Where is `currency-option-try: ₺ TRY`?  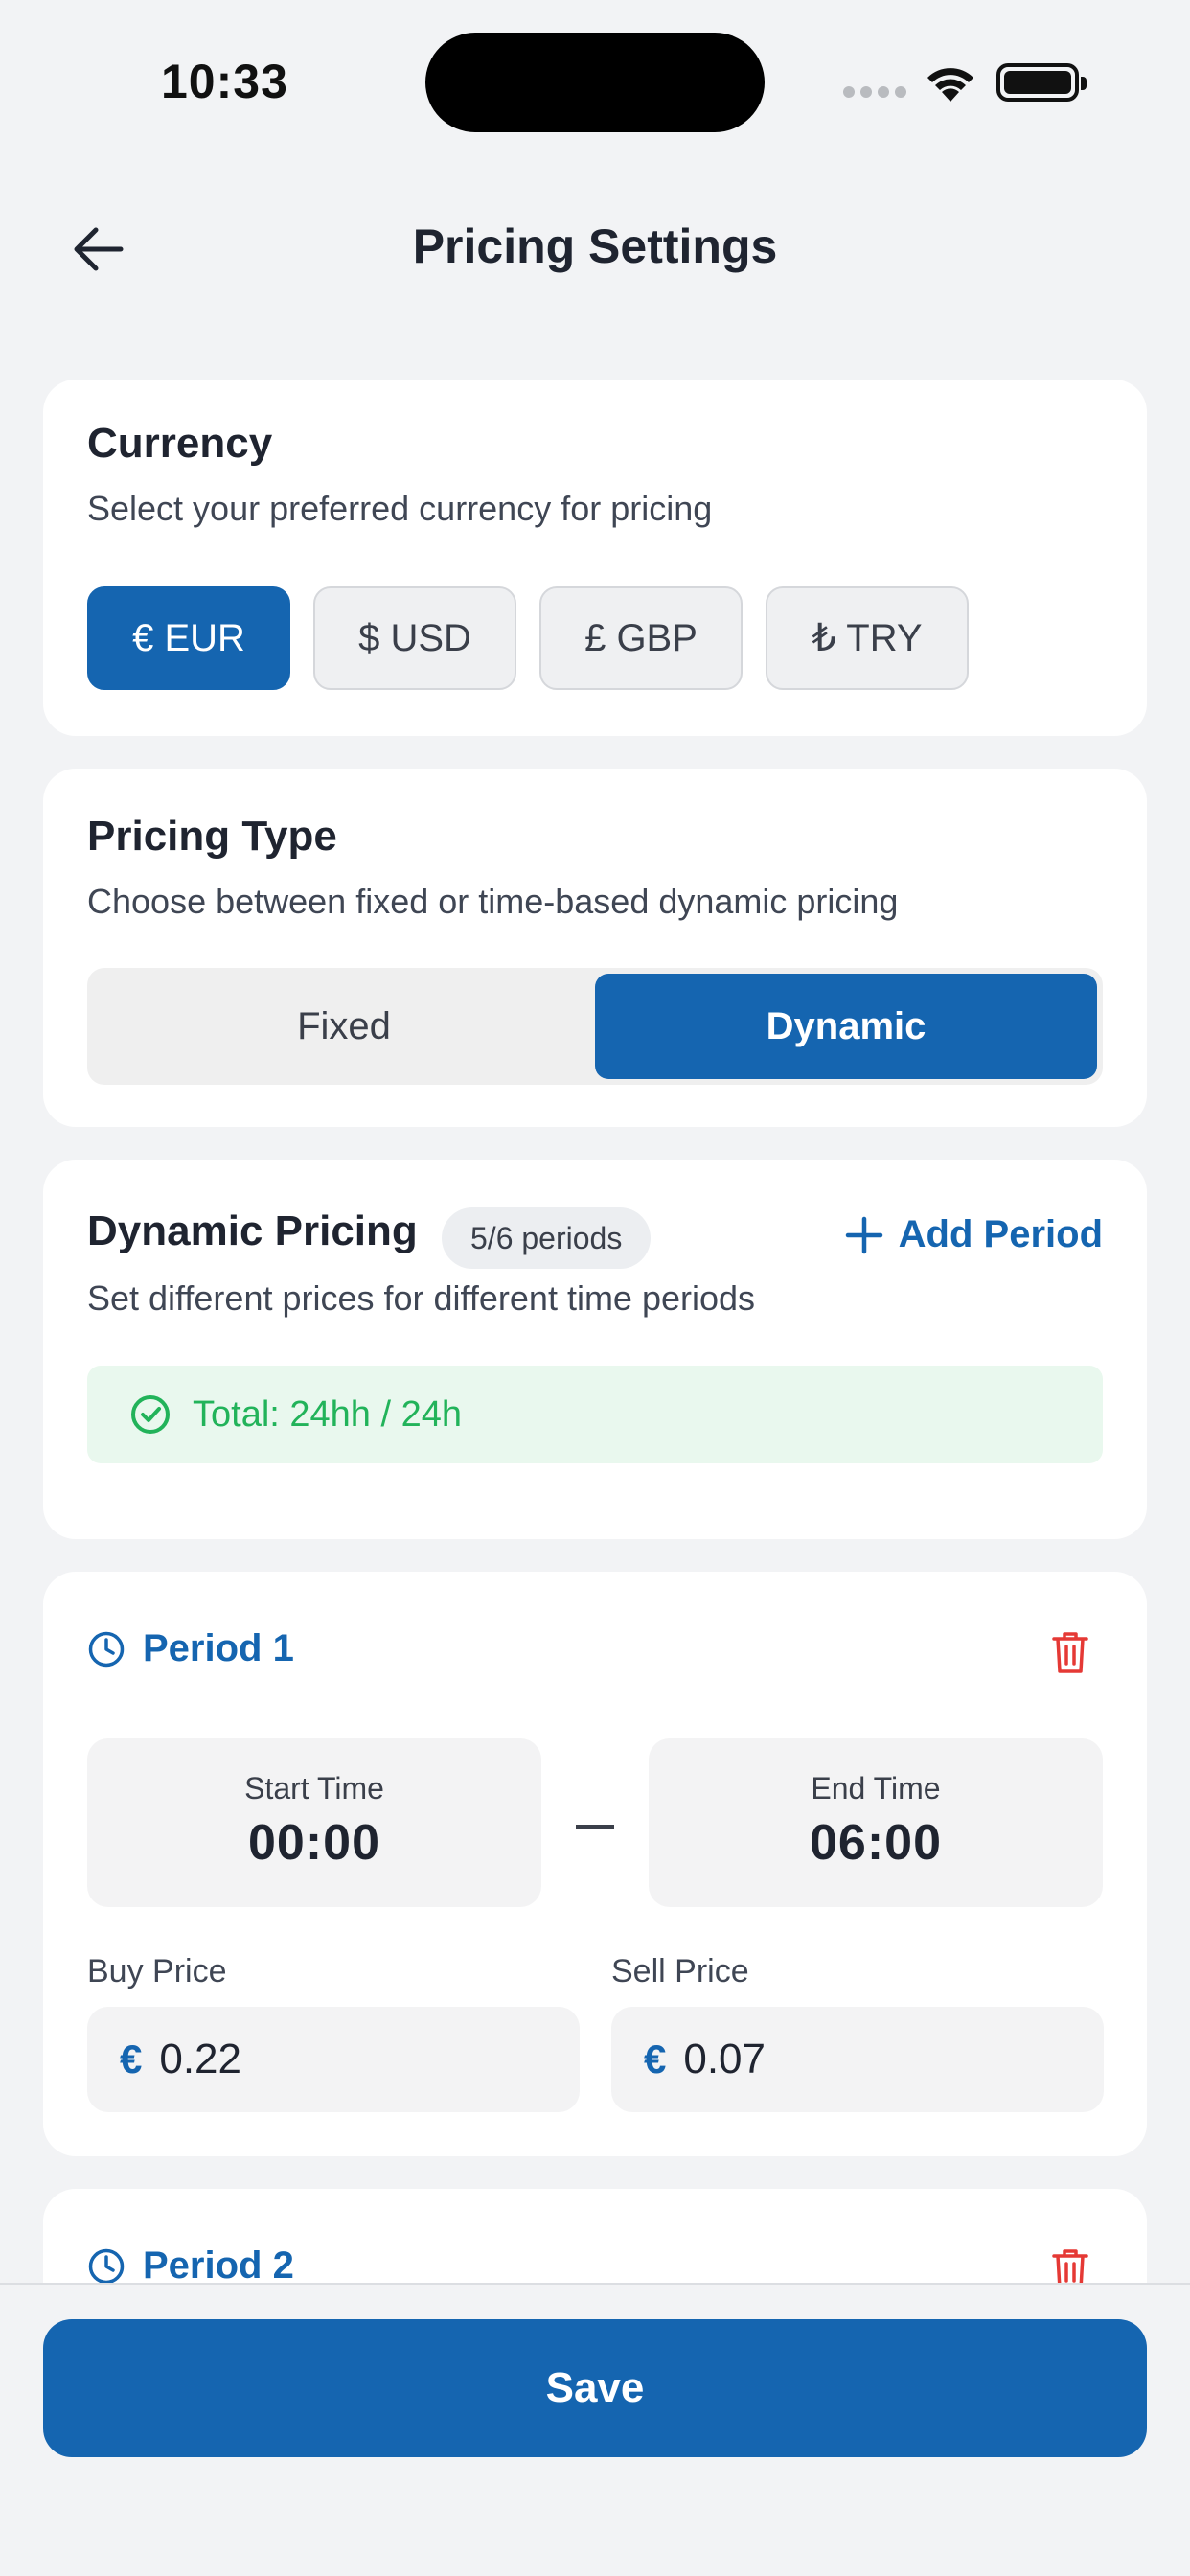 currency-option-try: ₺ TRY is located at coordinates (868, 638).